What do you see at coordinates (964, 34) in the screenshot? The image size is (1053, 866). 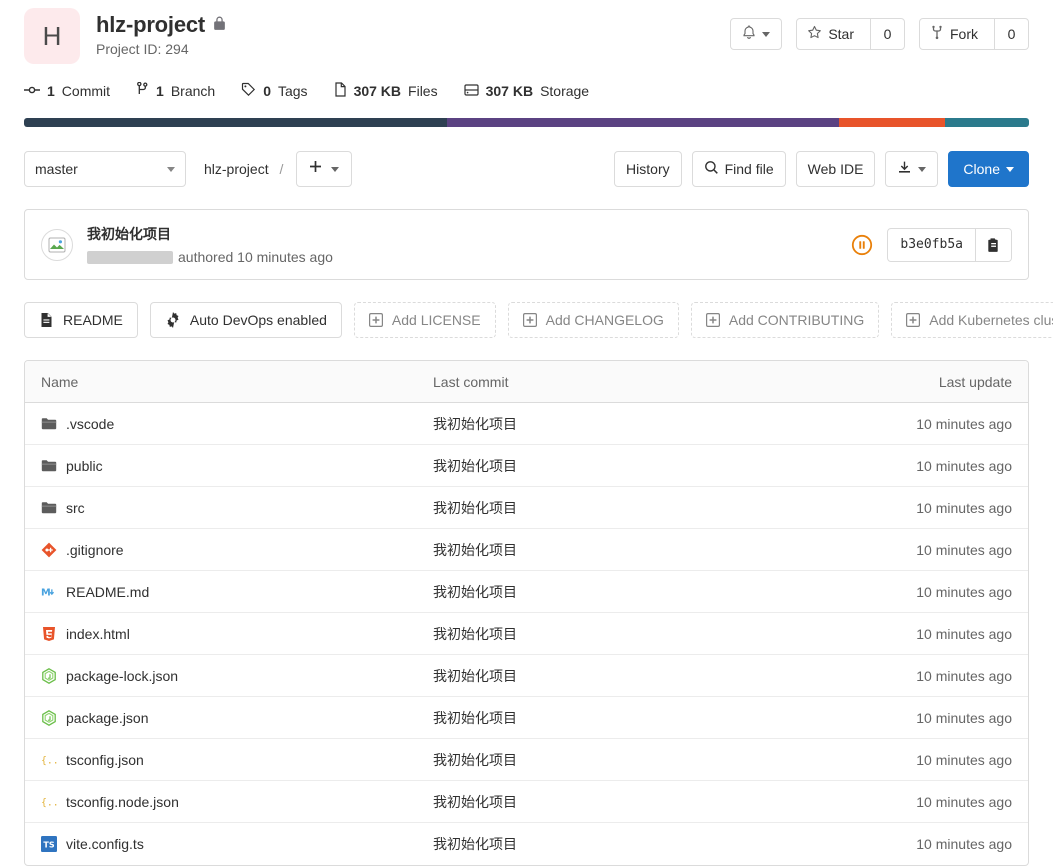 I see `fork-label: Fork` at bounding box center [964, 34].